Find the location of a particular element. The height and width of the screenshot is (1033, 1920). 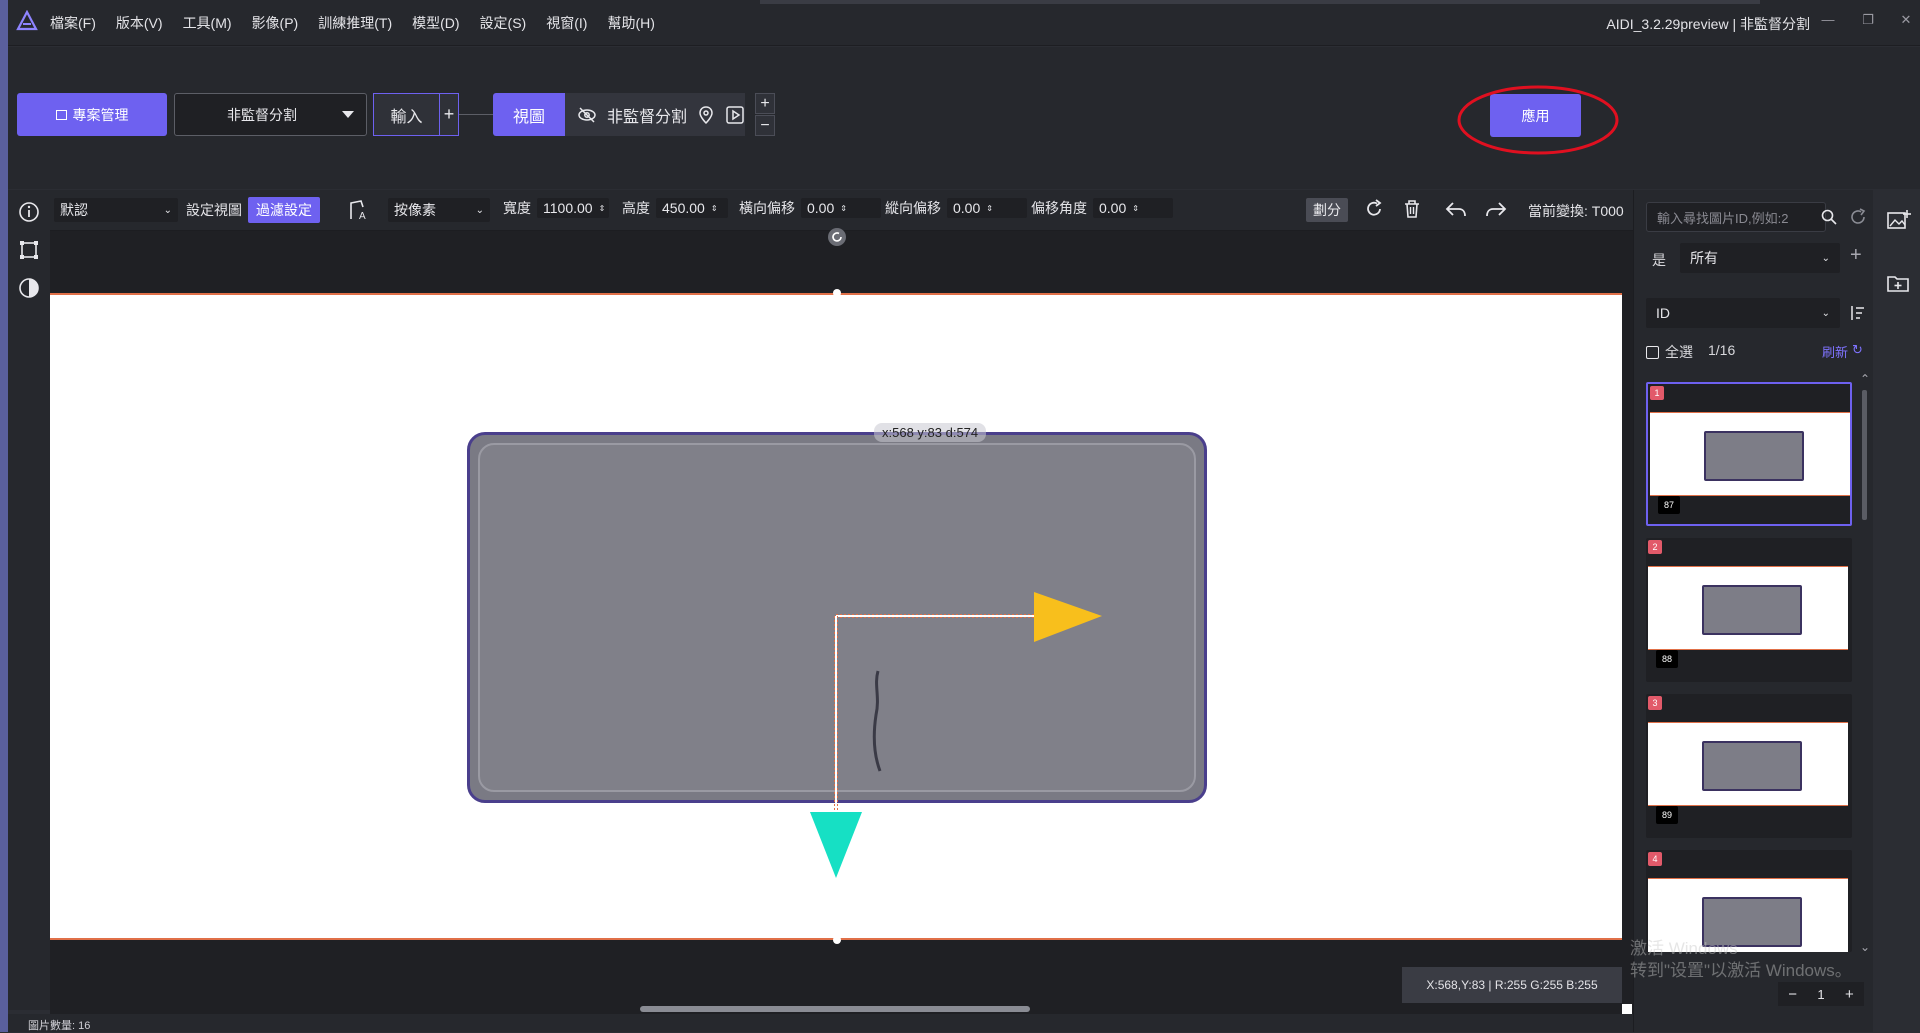

width-value: 1100.00 is located at coordinates (568, 208).